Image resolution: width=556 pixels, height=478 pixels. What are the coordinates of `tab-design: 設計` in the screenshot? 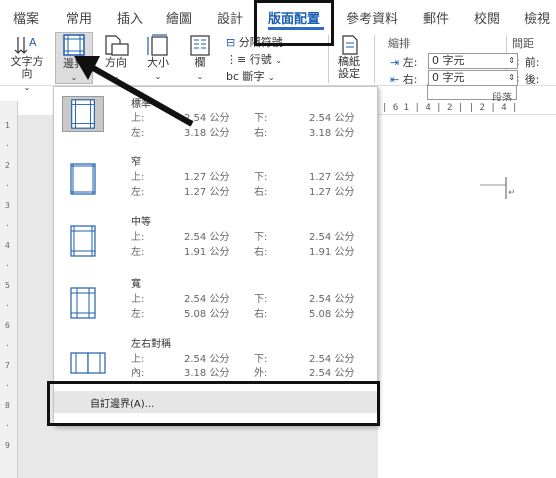 It's located at (230, 17).